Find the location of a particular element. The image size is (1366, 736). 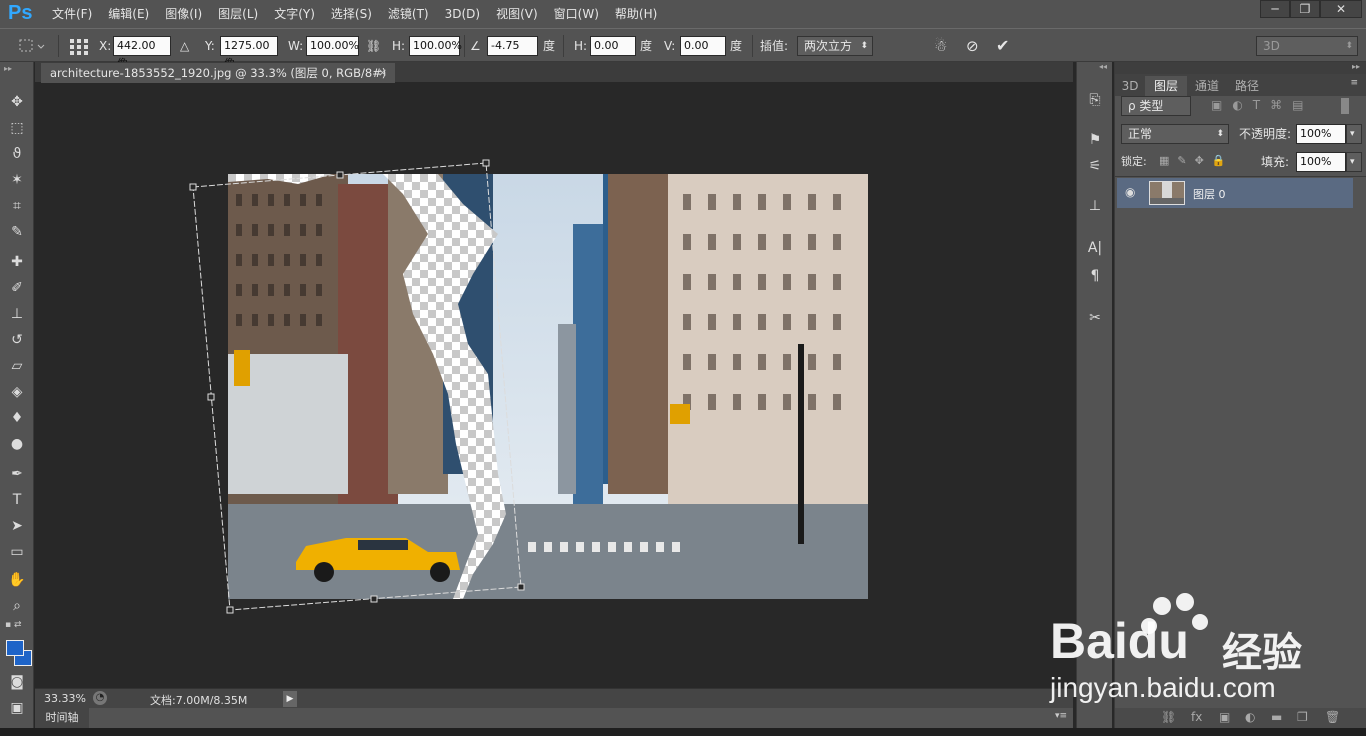

filter-toggle is located at coordinates (1345, 106).